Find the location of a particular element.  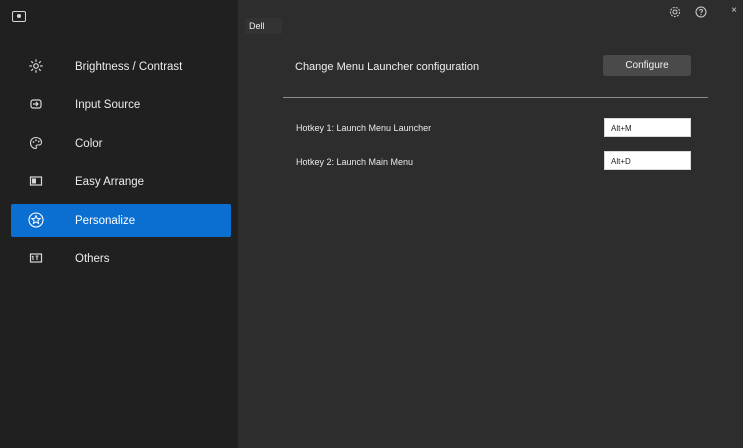

sidebar-item-label: Easy Arrange is located at coordinates (110, 181).